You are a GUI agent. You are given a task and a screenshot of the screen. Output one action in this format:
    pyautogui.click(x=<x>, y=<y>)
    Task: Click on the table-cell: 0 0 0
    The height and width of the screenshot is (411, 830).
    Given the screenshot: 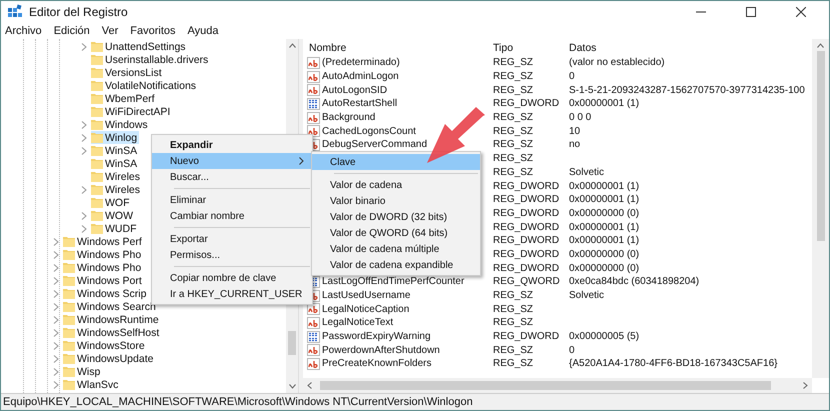 What is the action you would take?
    pyautogui.click(x=580, y=118)
    